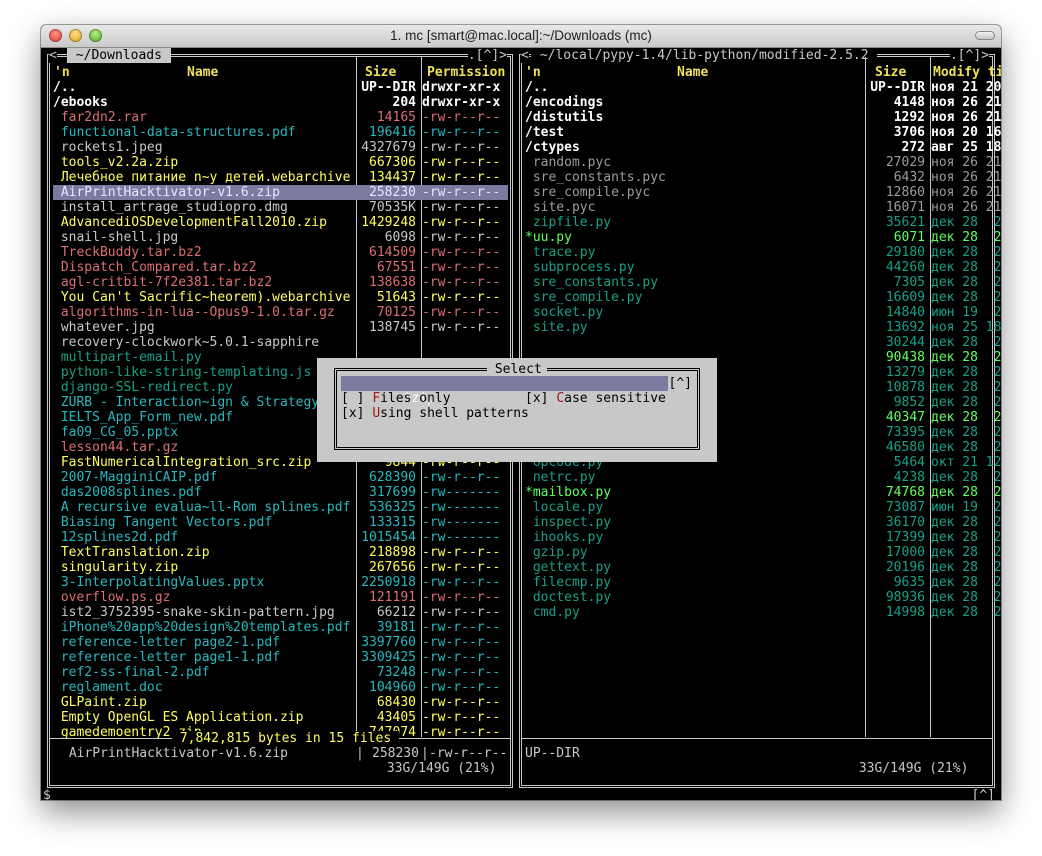 Image resolution: width=1042 pixels, height=856 pixels. Describe the element at coordinates (595, 398) in the screenshot. I see `case-sensitive-checkbox: [x] Case sensitive` at that location.